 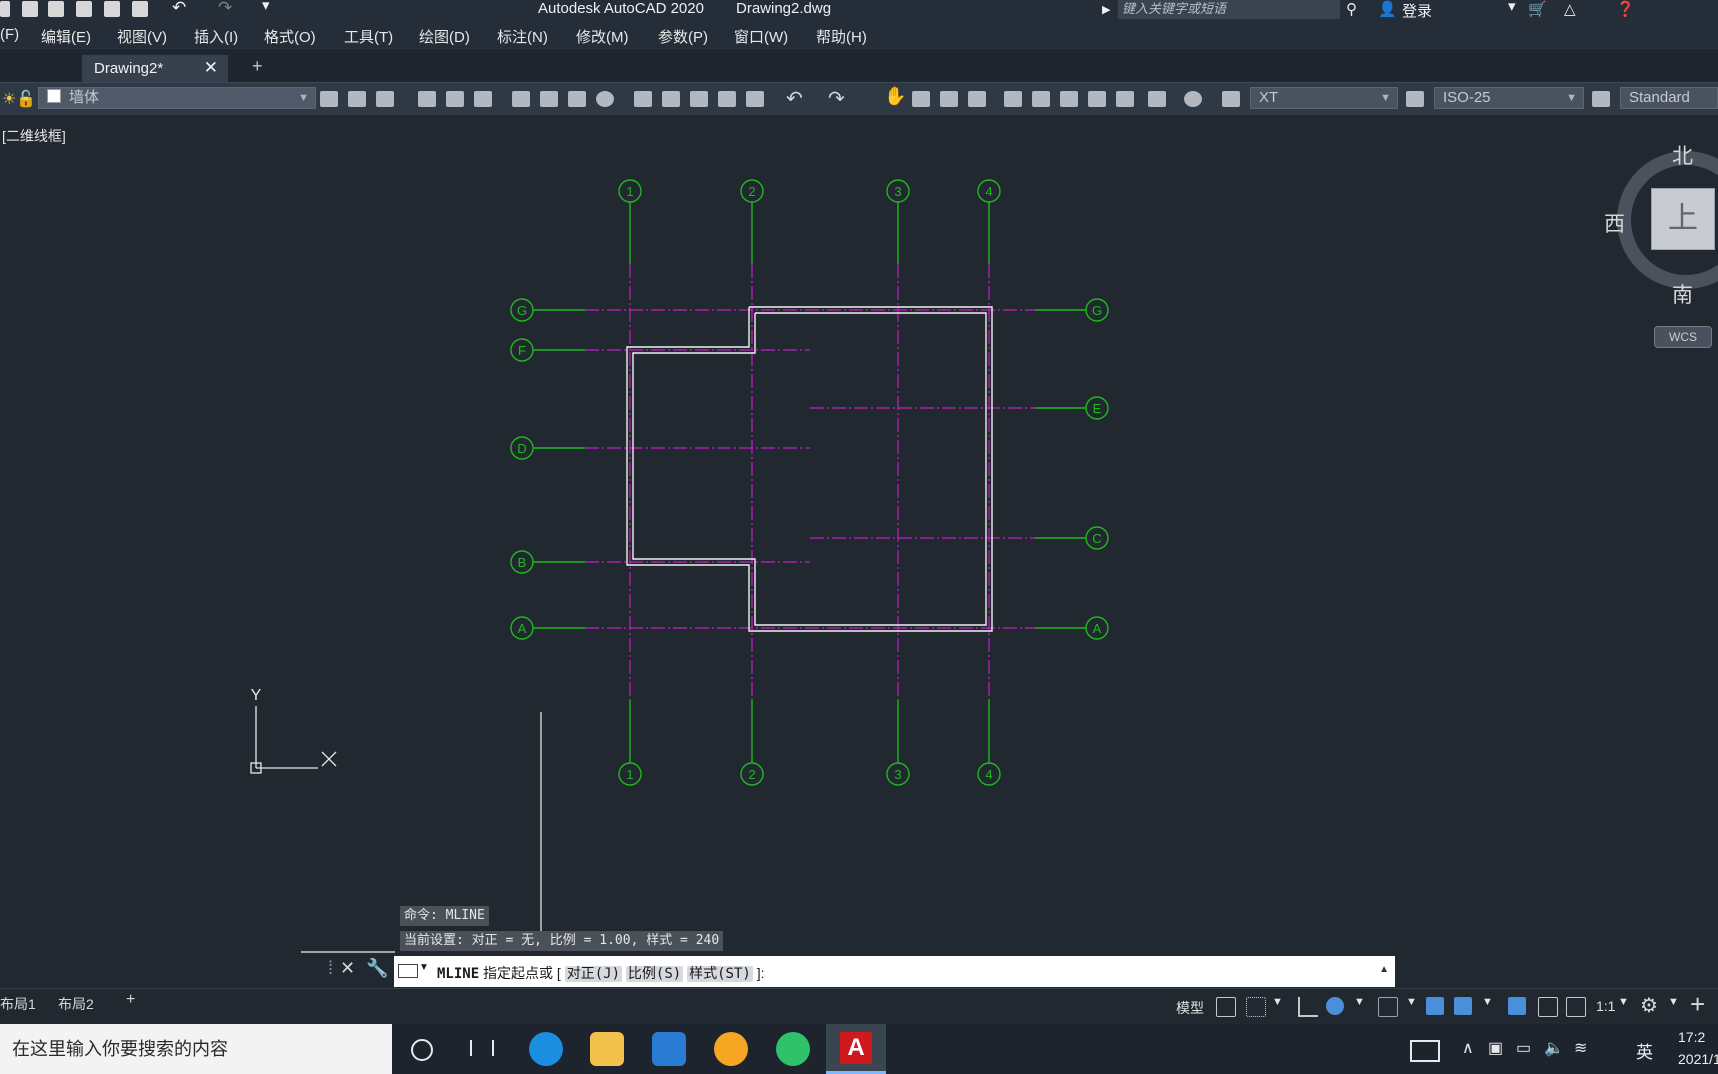 What do you see at coordinates (9, 34) in the screenshot?
I see `menu-file: (F)` at bounding box center [9, 34].